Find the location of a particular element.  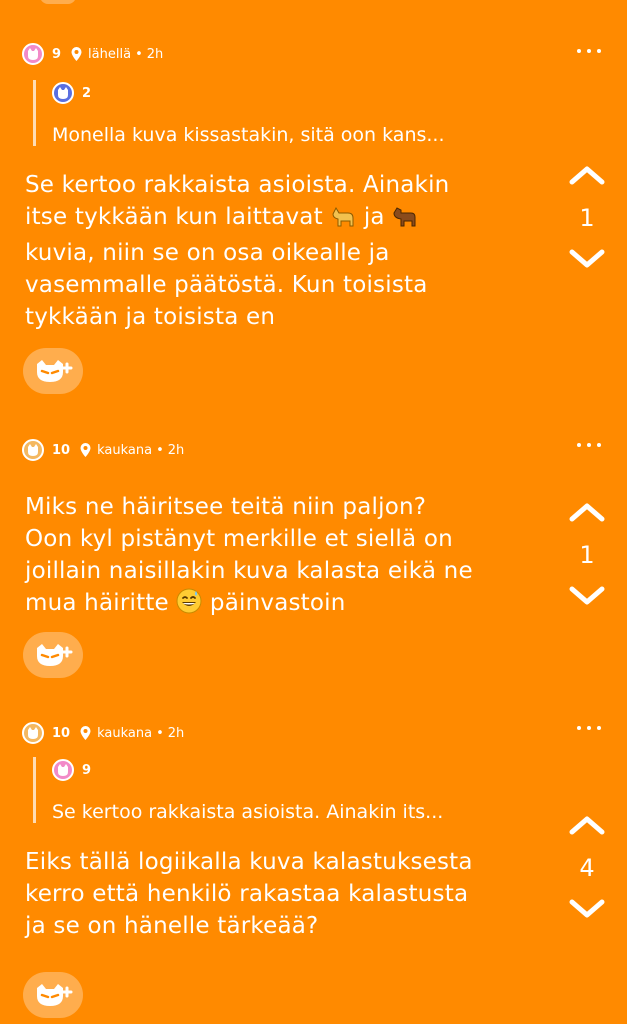

post-meta: 9 lähellä • 2h is located at coordinates (92, 54).